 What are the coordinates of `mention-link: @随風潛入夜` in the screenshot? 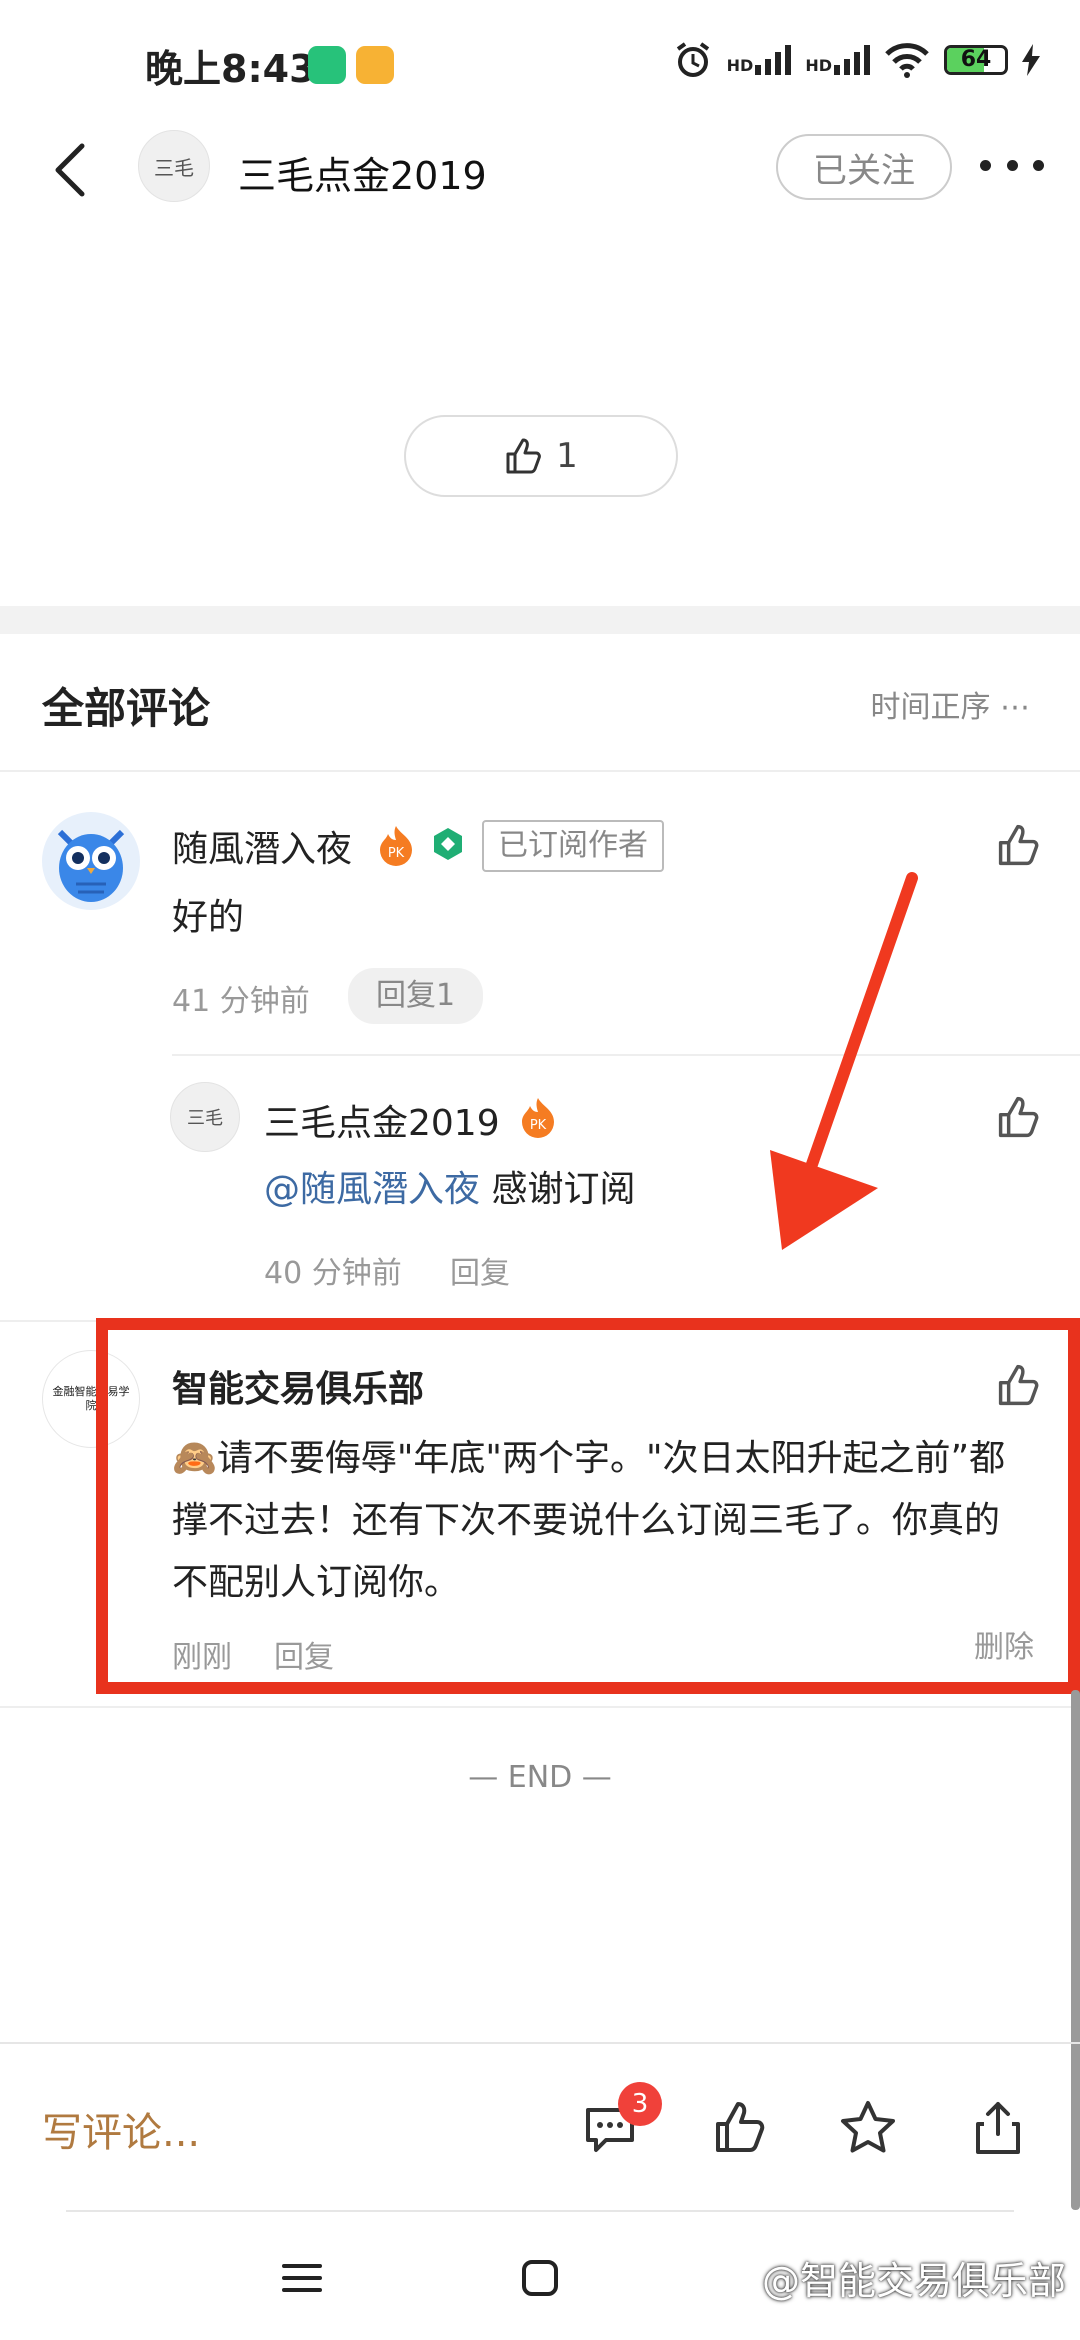 It's located at (372, 1189).